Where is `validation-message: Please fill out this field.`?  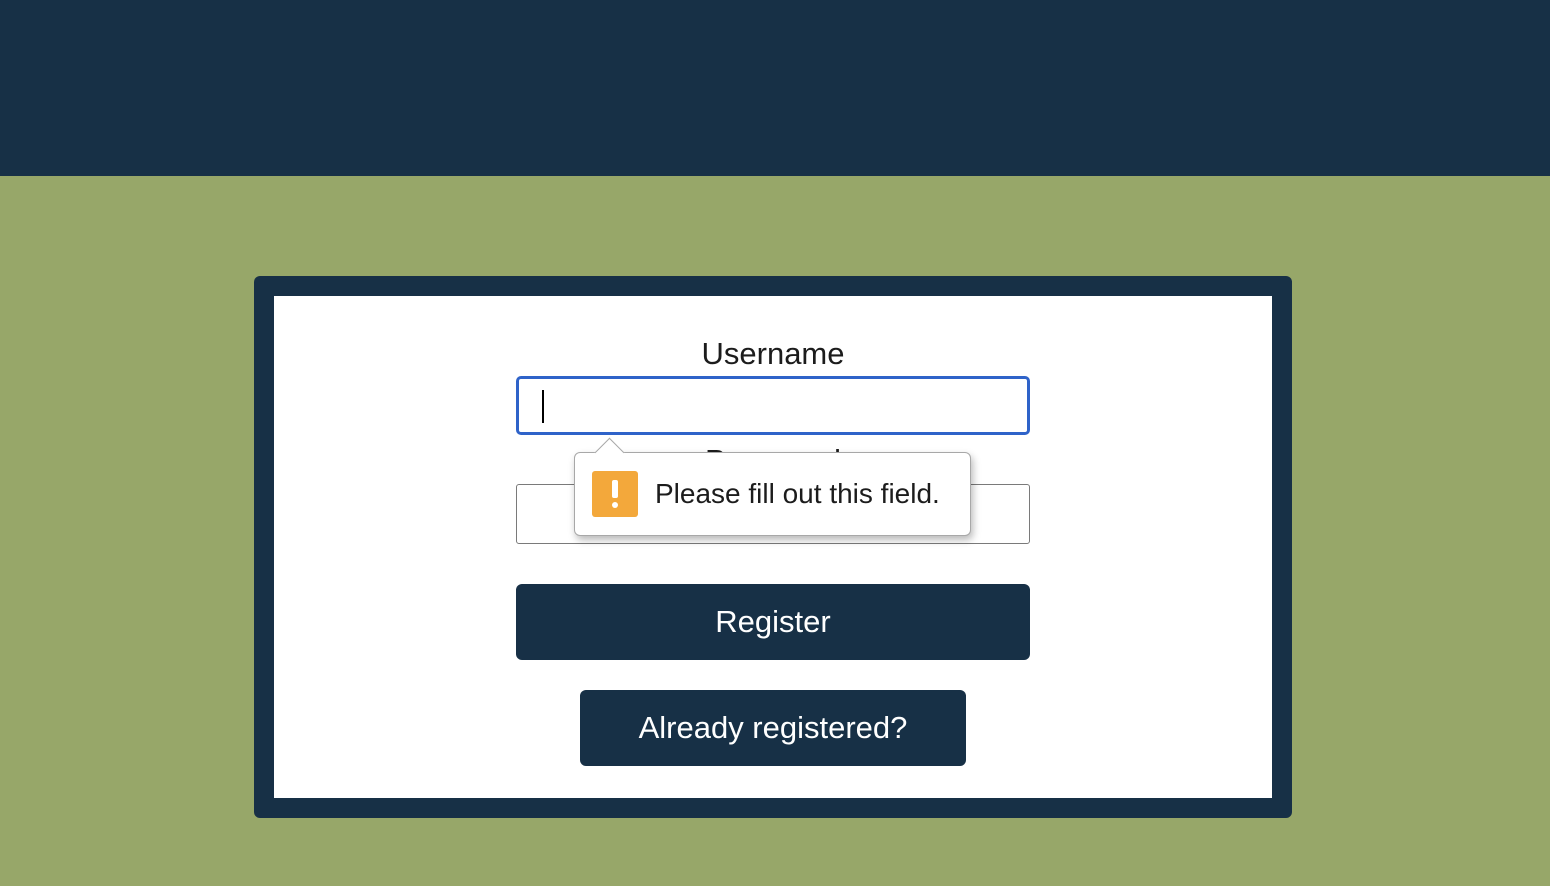
validation-message: Please fill out this field. is located at coordinates (797, 493).